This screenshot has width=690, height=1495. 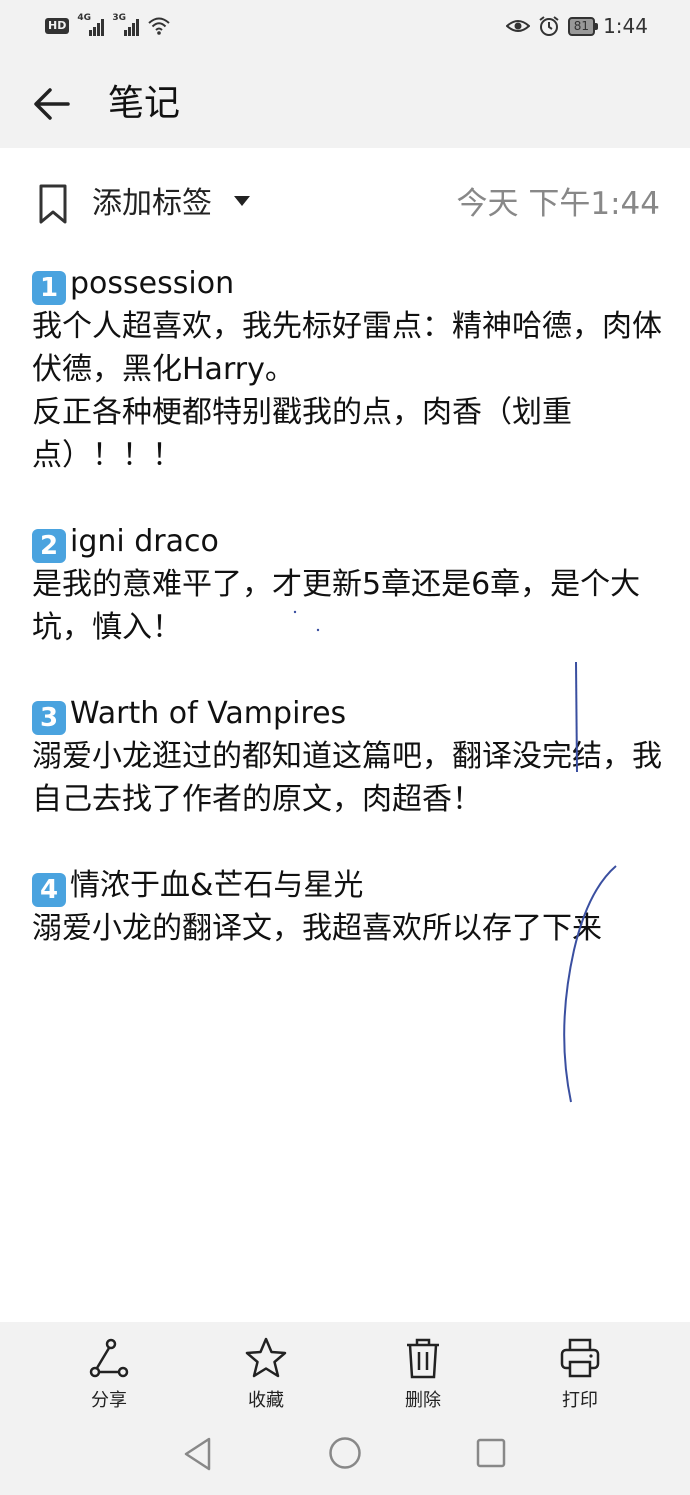 I want to click on number-badge: 4, so click(x=49, y=890).